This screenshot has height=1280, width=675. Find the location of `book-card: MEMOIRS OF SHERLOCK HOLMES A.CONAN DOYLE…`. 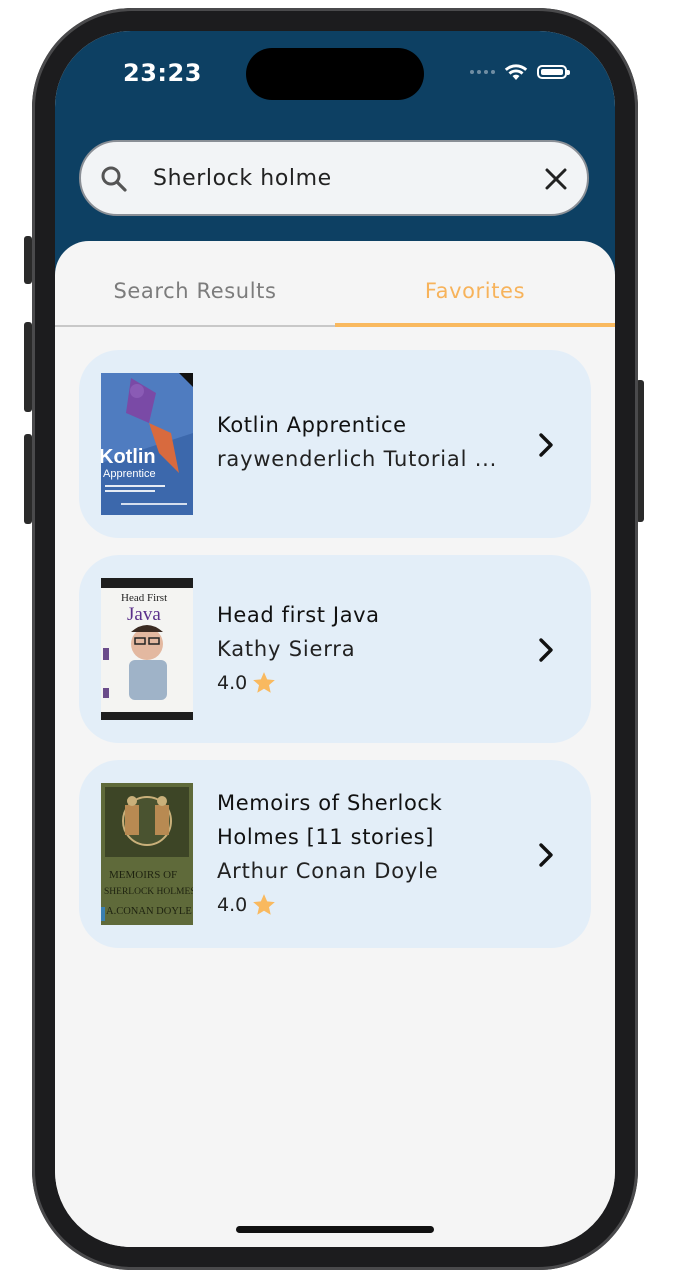

book-card: MEMOIRS OF SHERLOCK HOLMES A.CONAN DOYLE… is located at coordinates (335, 854).